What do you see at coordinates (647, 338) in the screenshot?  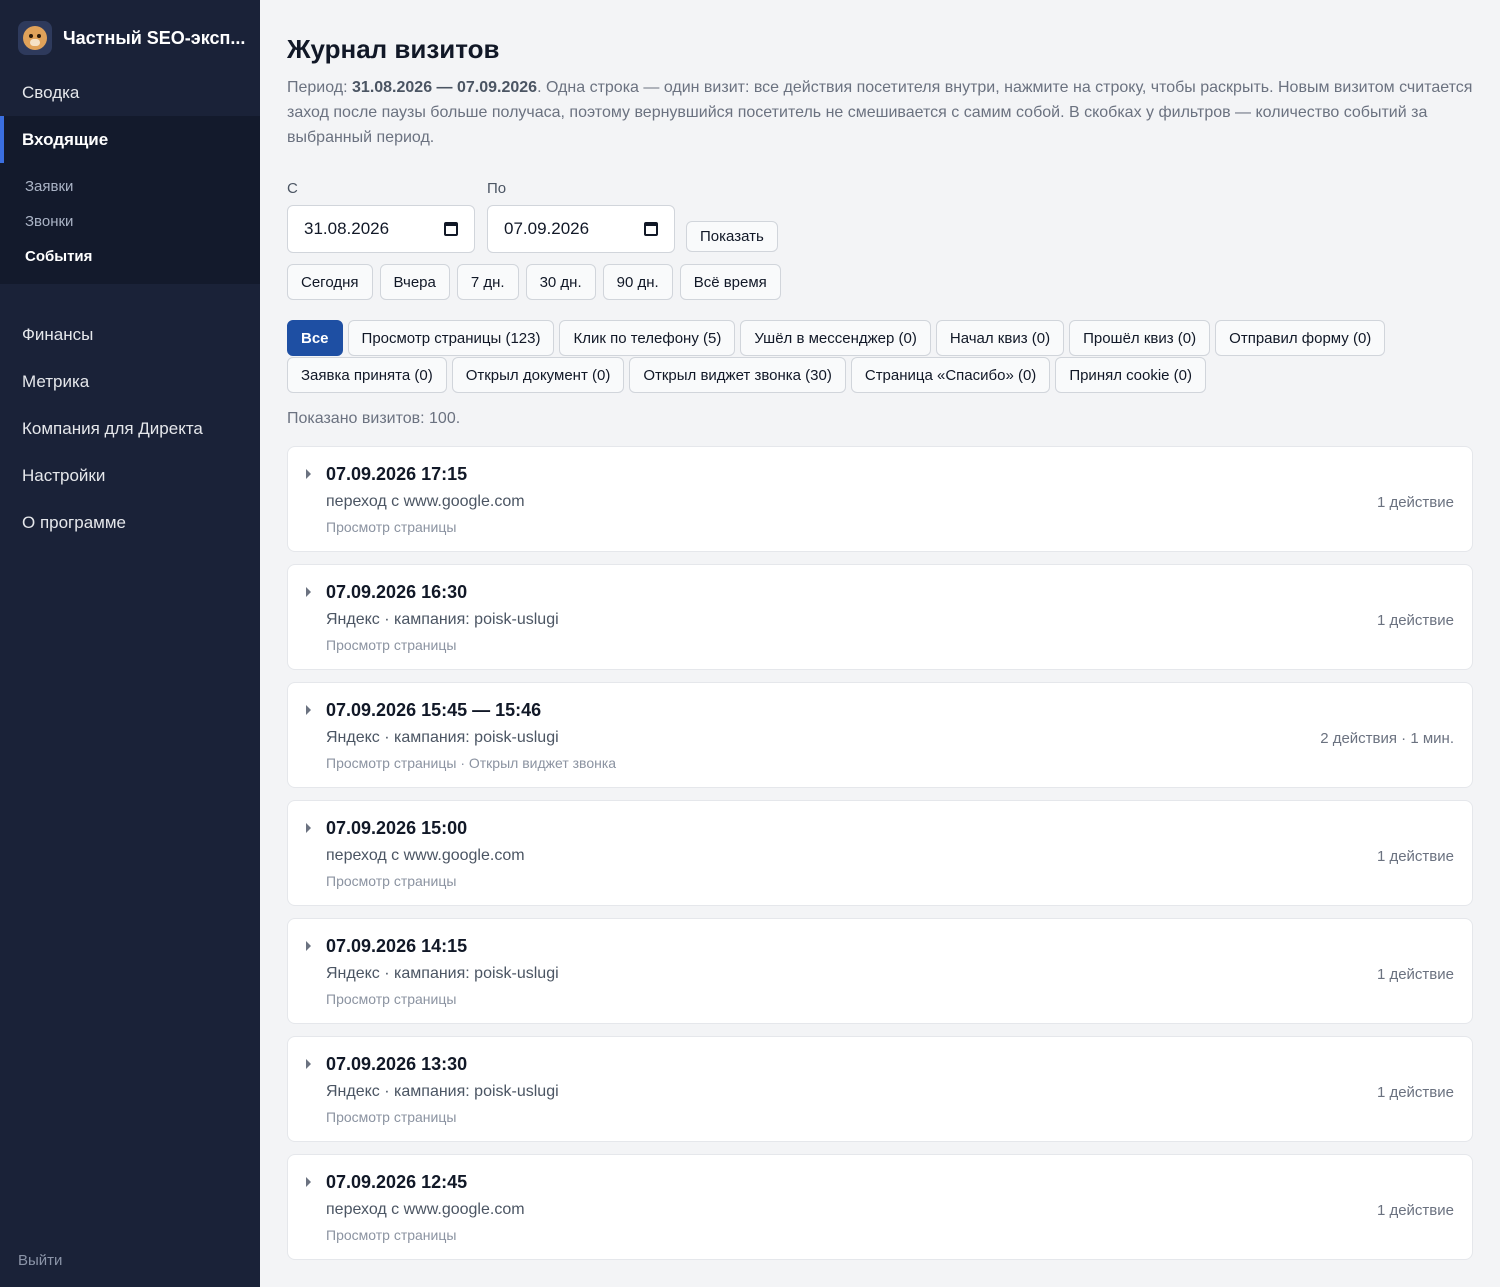 I see `event-filter-chip: Клик по телефону (5)` at bounding box center [647, 338].